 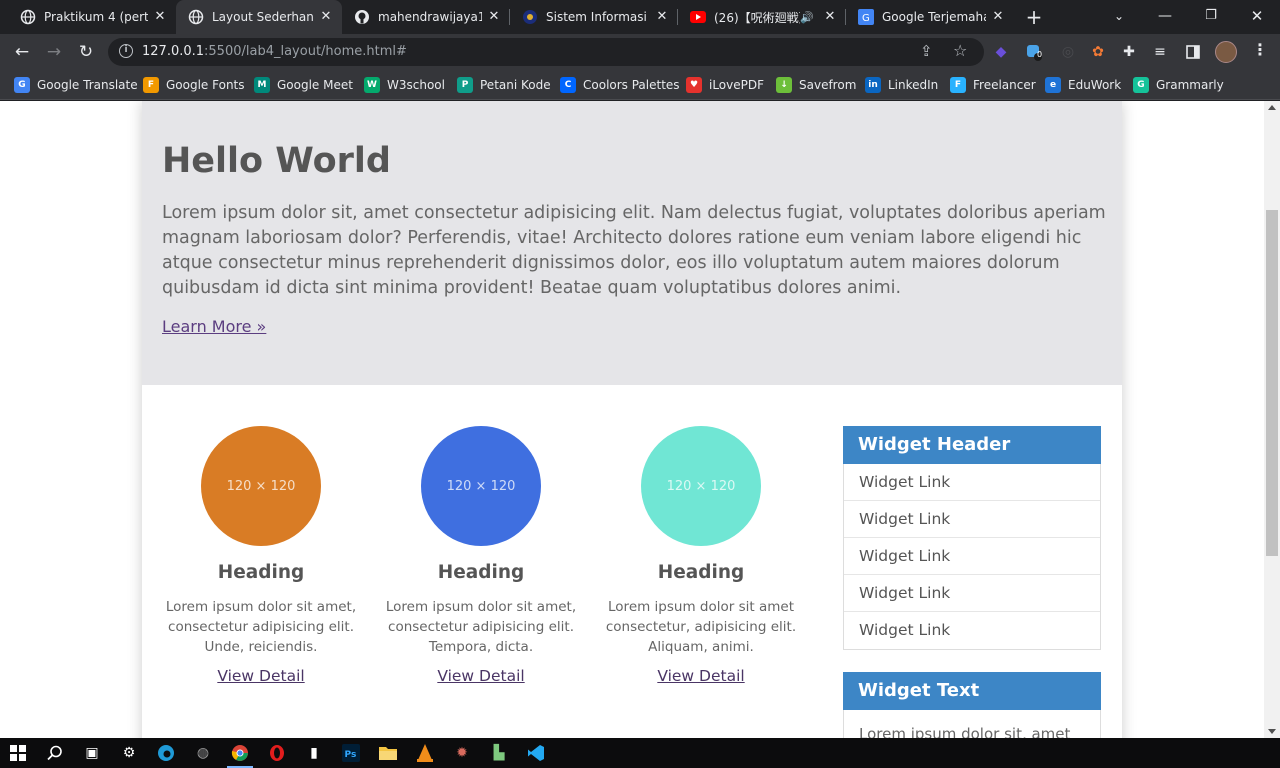 I want to click on bookmark-favicon-icon: F, so click(x=151, y=85).